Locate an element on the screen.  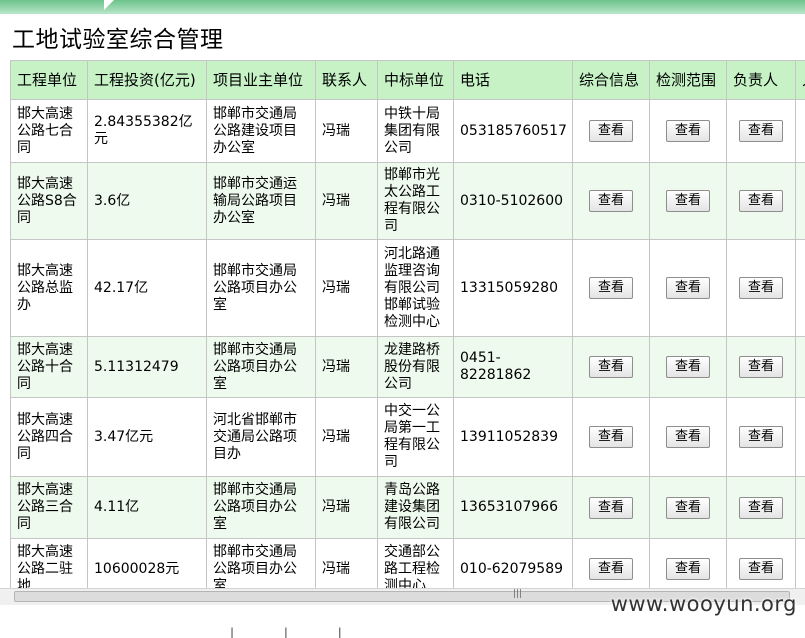
cell-unit: 邯大高速公路总监办 is located at coordinates (49, 288).